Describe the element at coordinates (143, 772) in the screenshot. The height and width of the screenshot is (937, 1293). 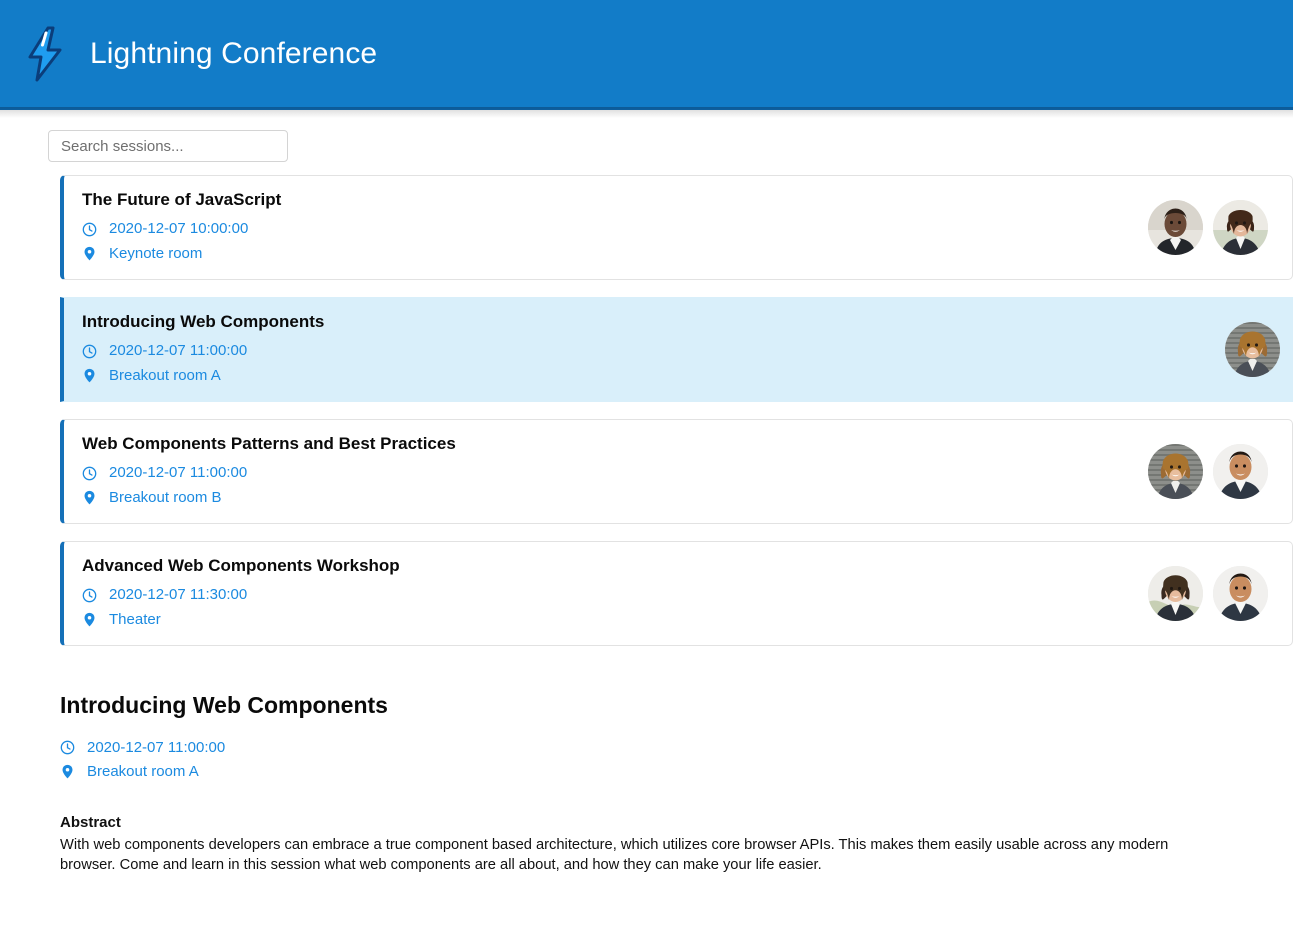
I see `detail-location: Breakout room A` at that location.